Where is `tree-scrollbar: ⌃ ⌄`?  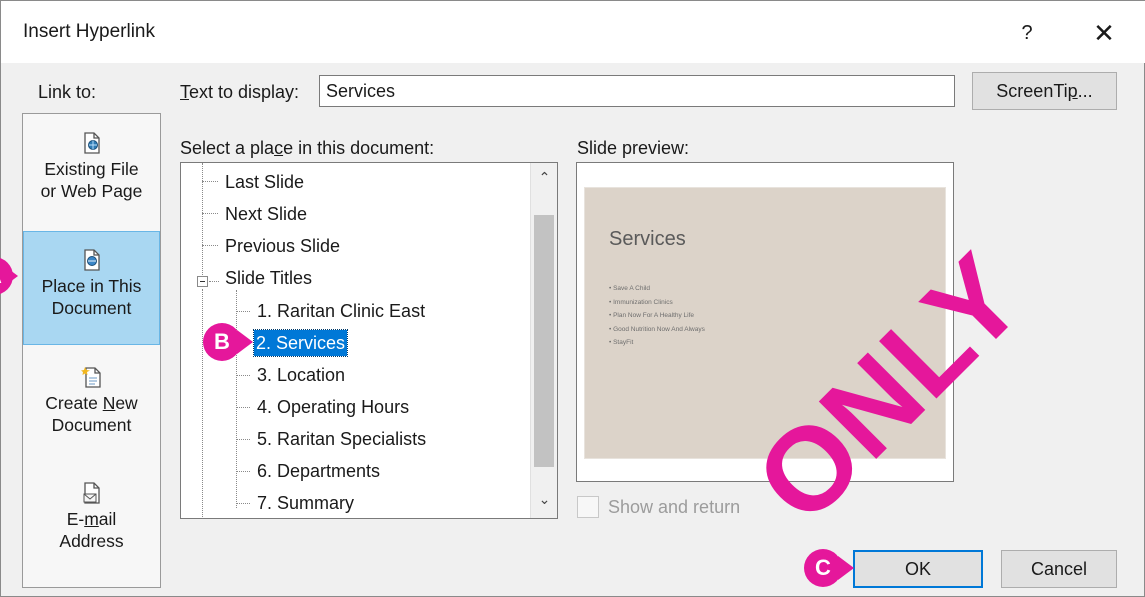
tree-scrollbar: ⌃ ⌄ is located at coordinates (543, 340).